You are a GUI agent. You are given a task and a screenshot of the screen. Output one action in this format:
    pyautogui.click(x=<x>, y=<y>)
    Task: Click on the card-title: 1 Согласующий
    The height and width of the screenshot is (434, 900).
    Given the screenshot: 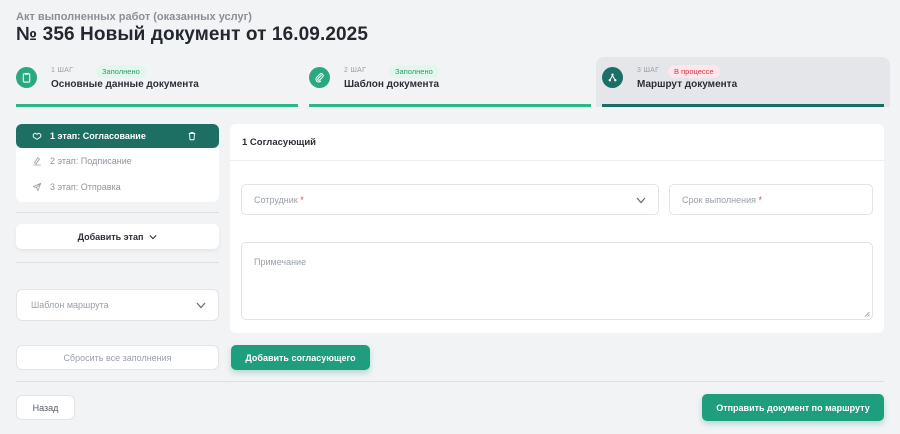 What is the action you would take?
    pyautogui.click(x=279, y=142)
    